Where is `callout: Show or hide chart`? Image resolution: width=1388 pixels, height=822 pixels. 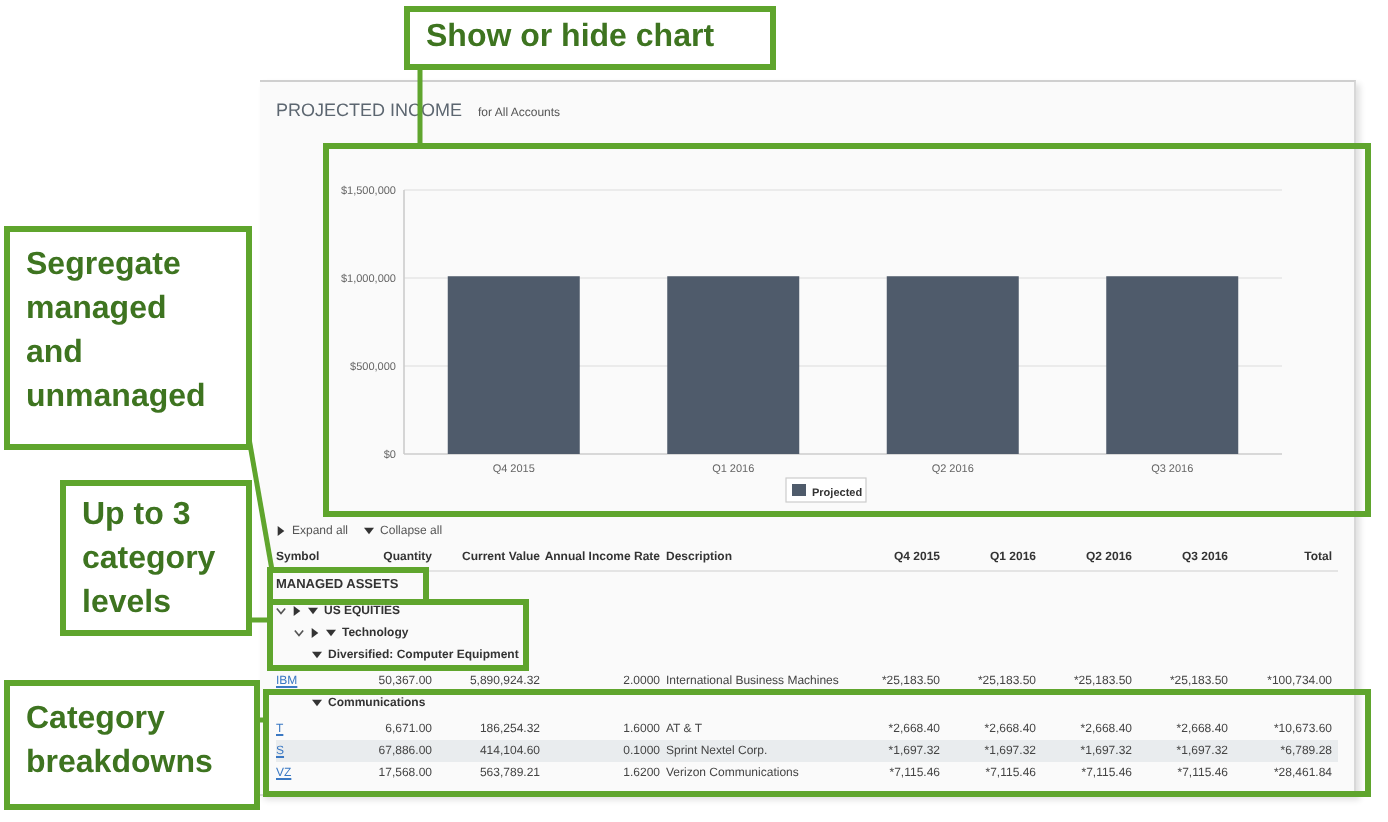
callout: Show or hide chart is located at coordinates (590, 38).